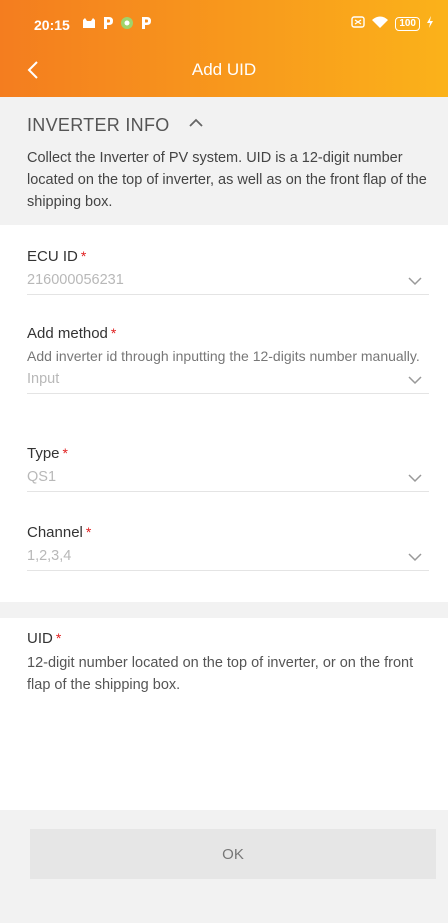 The height and width of the screenshot is (923, 448). What do you see at coordinates (52, 25) in the screenshot?
I see `status-time: 20:15` at bounding box center [52, 25].